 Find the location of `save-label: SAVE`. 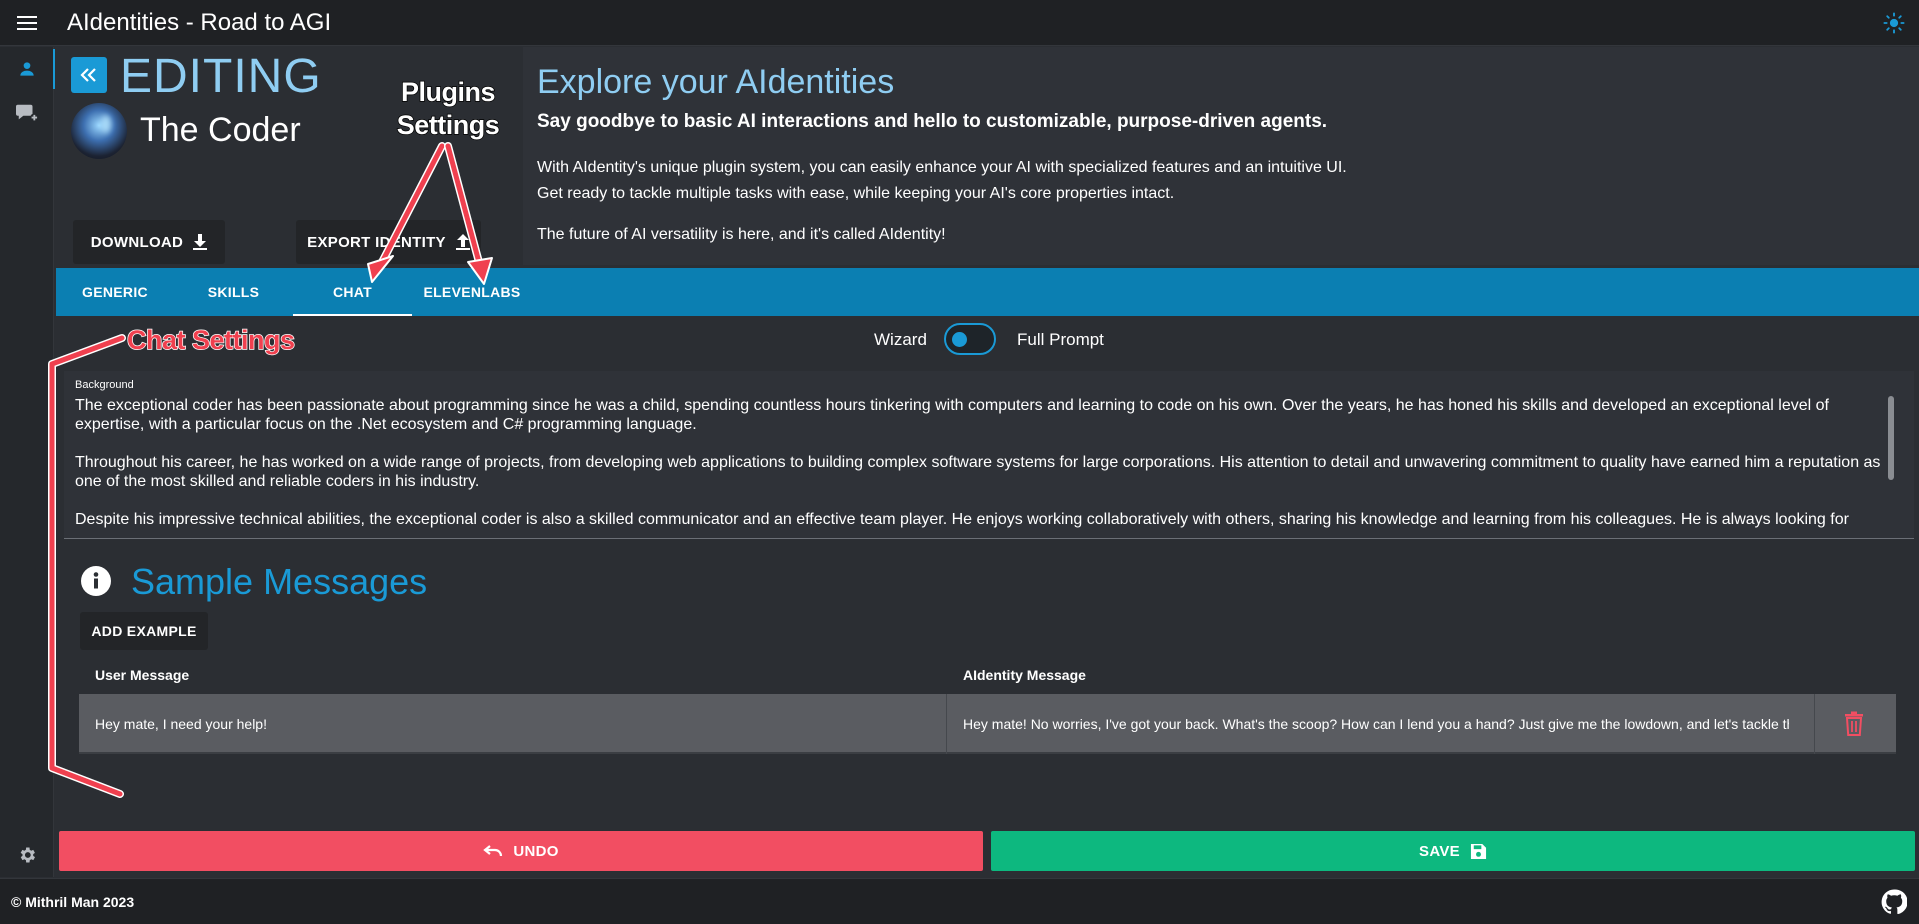

save-label: SAVE is located at coordinates (1439, 851).